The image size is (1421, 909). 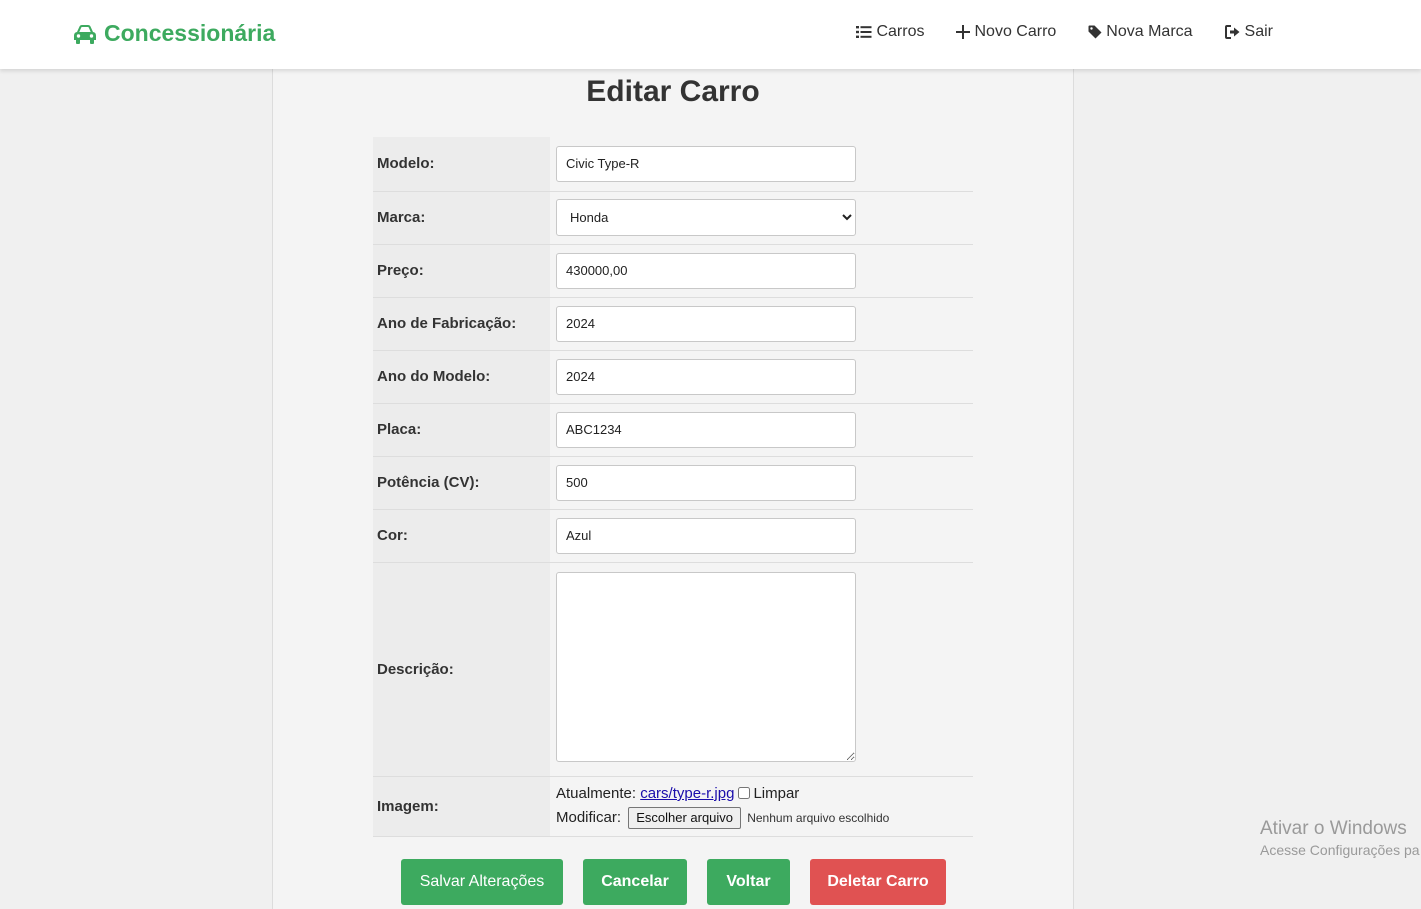 What do you see at coordinates (706, 217) in the screenshot?
I see `marca-select: Honda` at bounding box center [706, 217].